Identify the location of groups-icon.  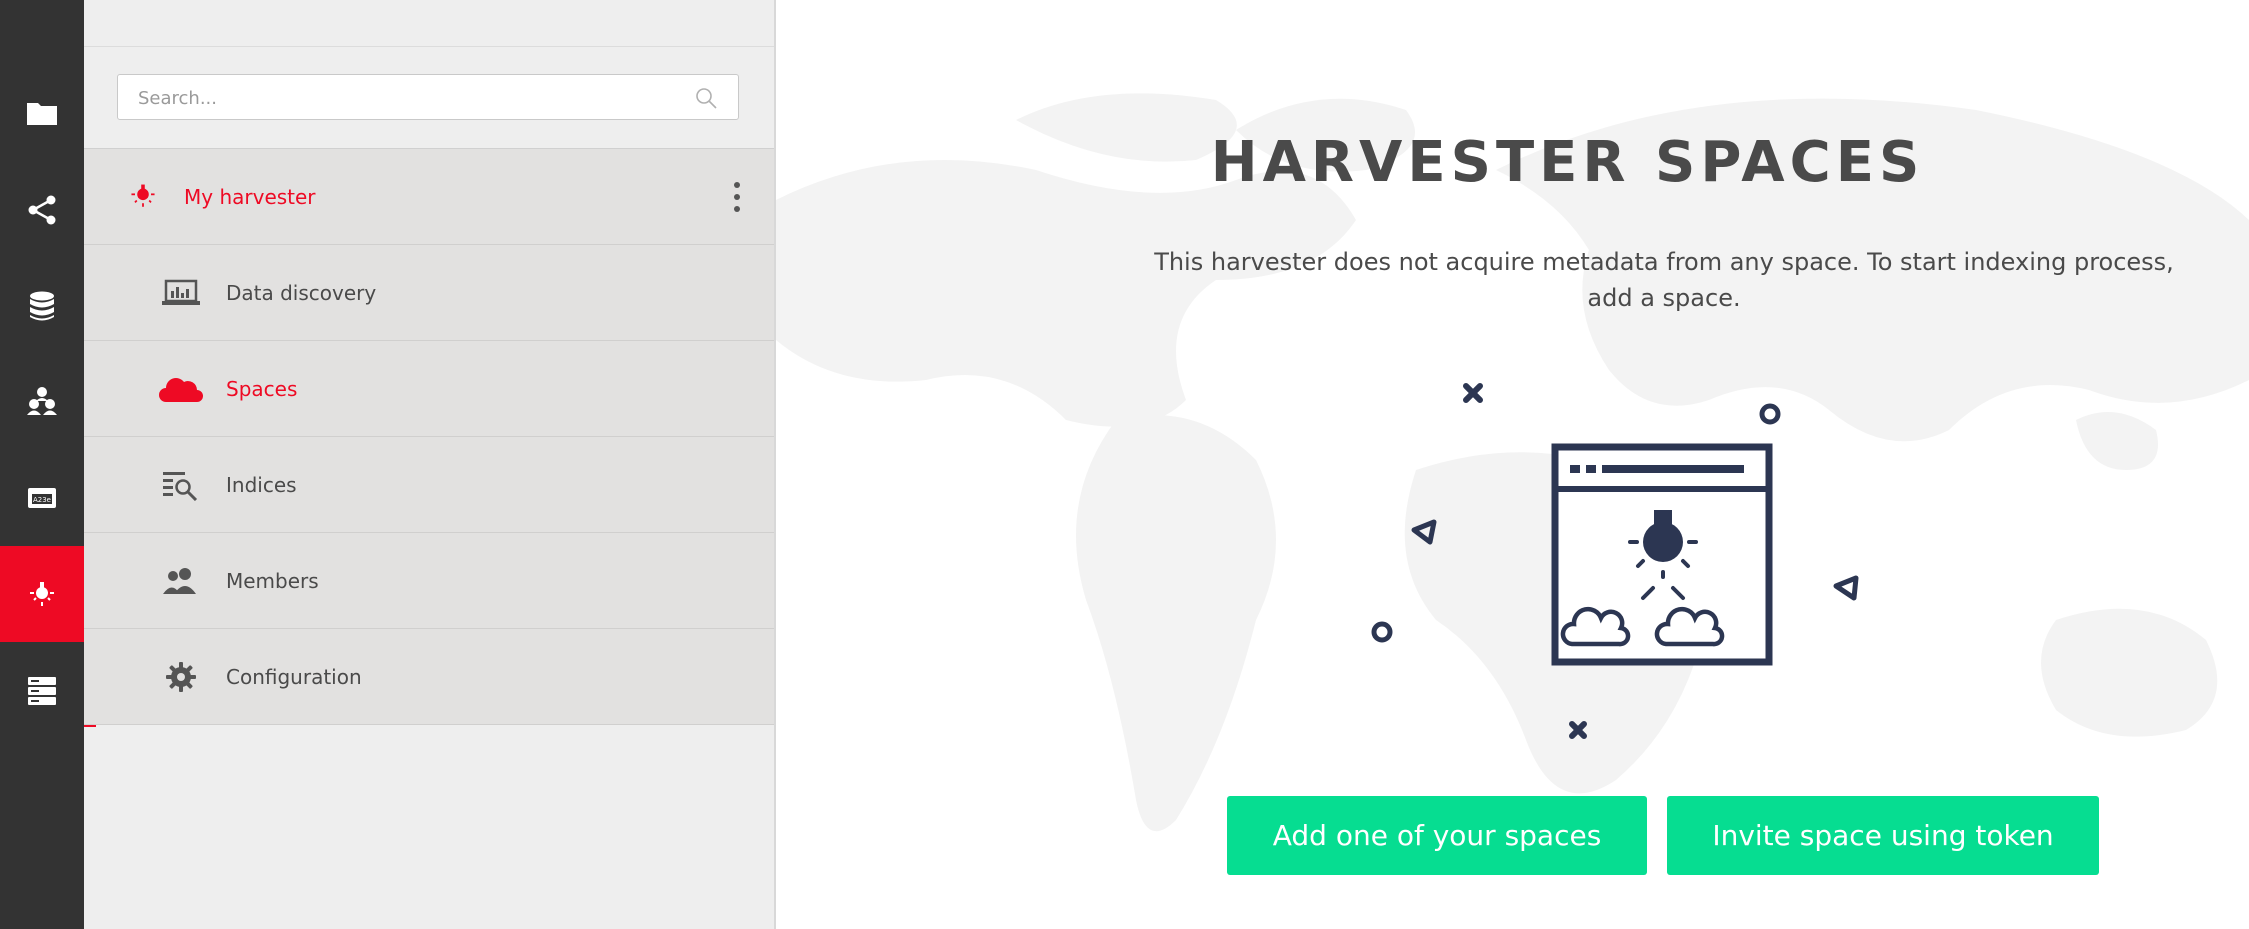
(42, 401).